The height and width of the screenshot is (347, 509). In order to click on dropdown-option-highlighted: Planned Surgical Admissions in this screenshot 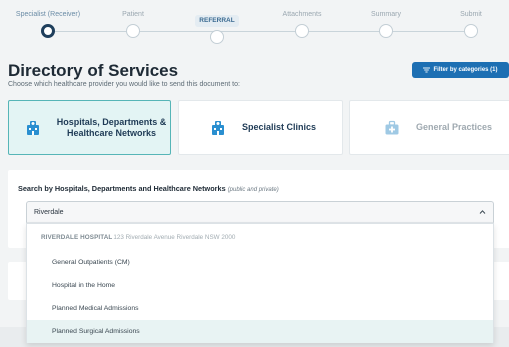, I will do `click(260, 331)`.